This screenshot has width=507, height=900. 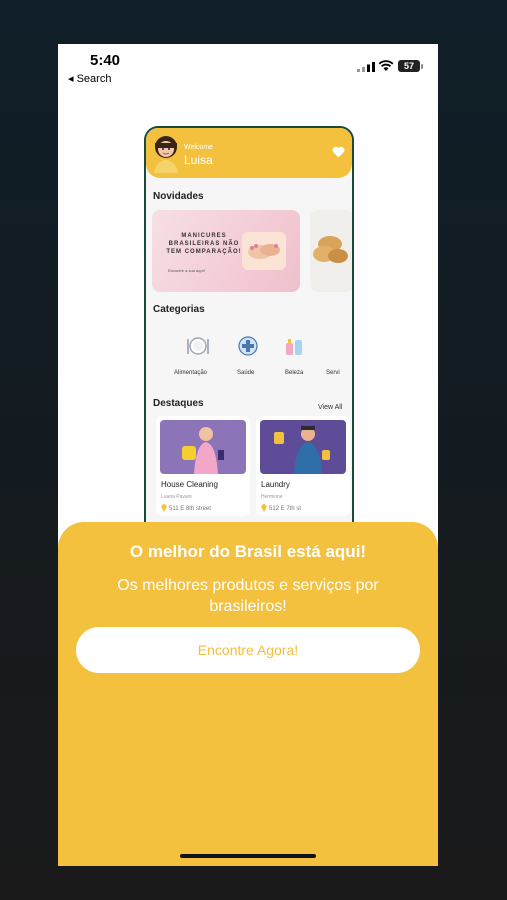 I want to click on bread-image, so click(x=330, y=249).